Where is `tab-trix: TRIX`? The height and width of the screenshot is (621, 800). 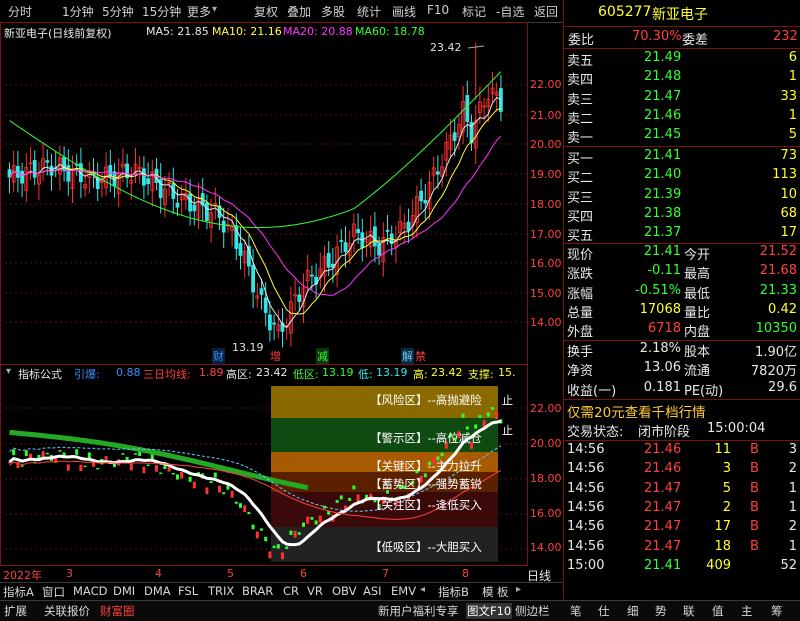
tab-trix: TRIX is located at coordinates (221, 591).